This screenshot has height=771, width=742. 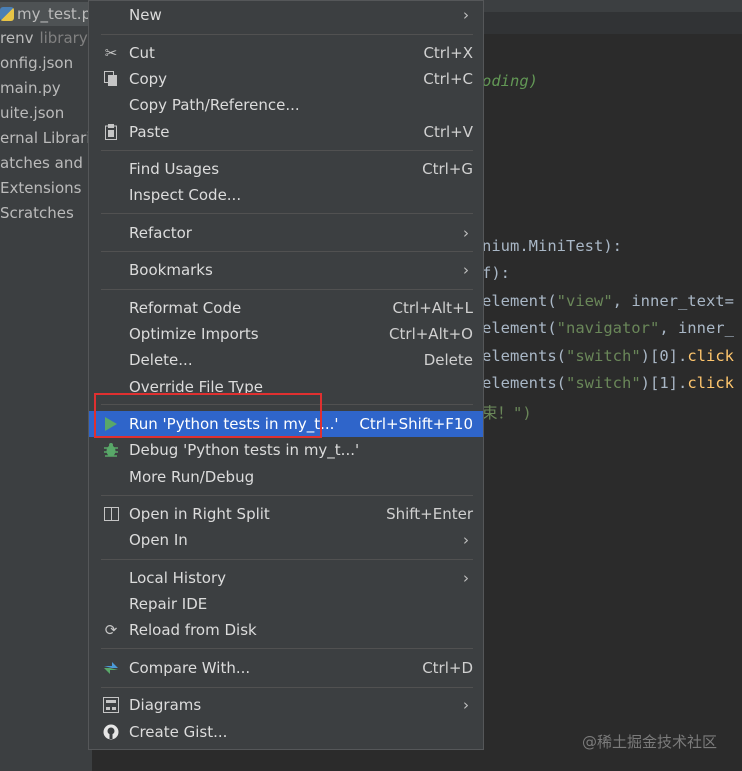 I want to click on tree-item-label: ernal Librarie, so click(x=46, y=138).